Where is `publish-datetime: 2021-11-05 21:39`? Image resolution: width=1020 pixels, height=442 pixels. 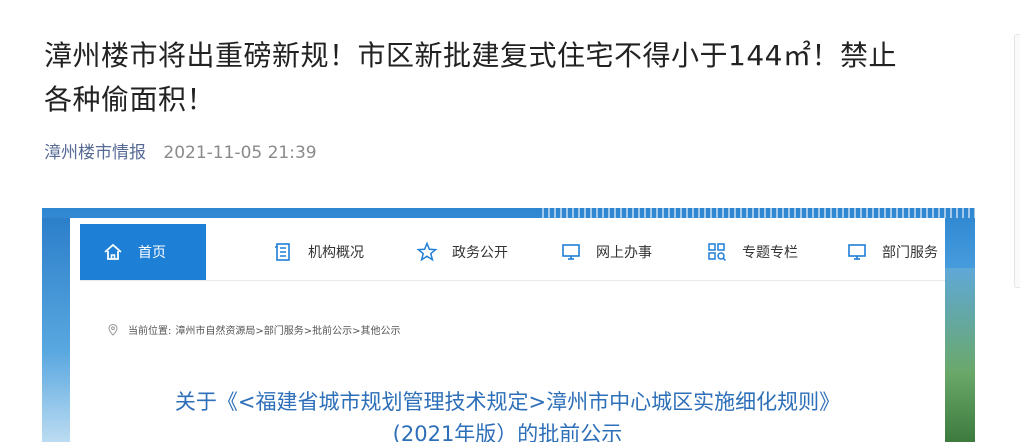
publish-datetime: 2021-11-05 21:39 is located at coordinates (240, 153).